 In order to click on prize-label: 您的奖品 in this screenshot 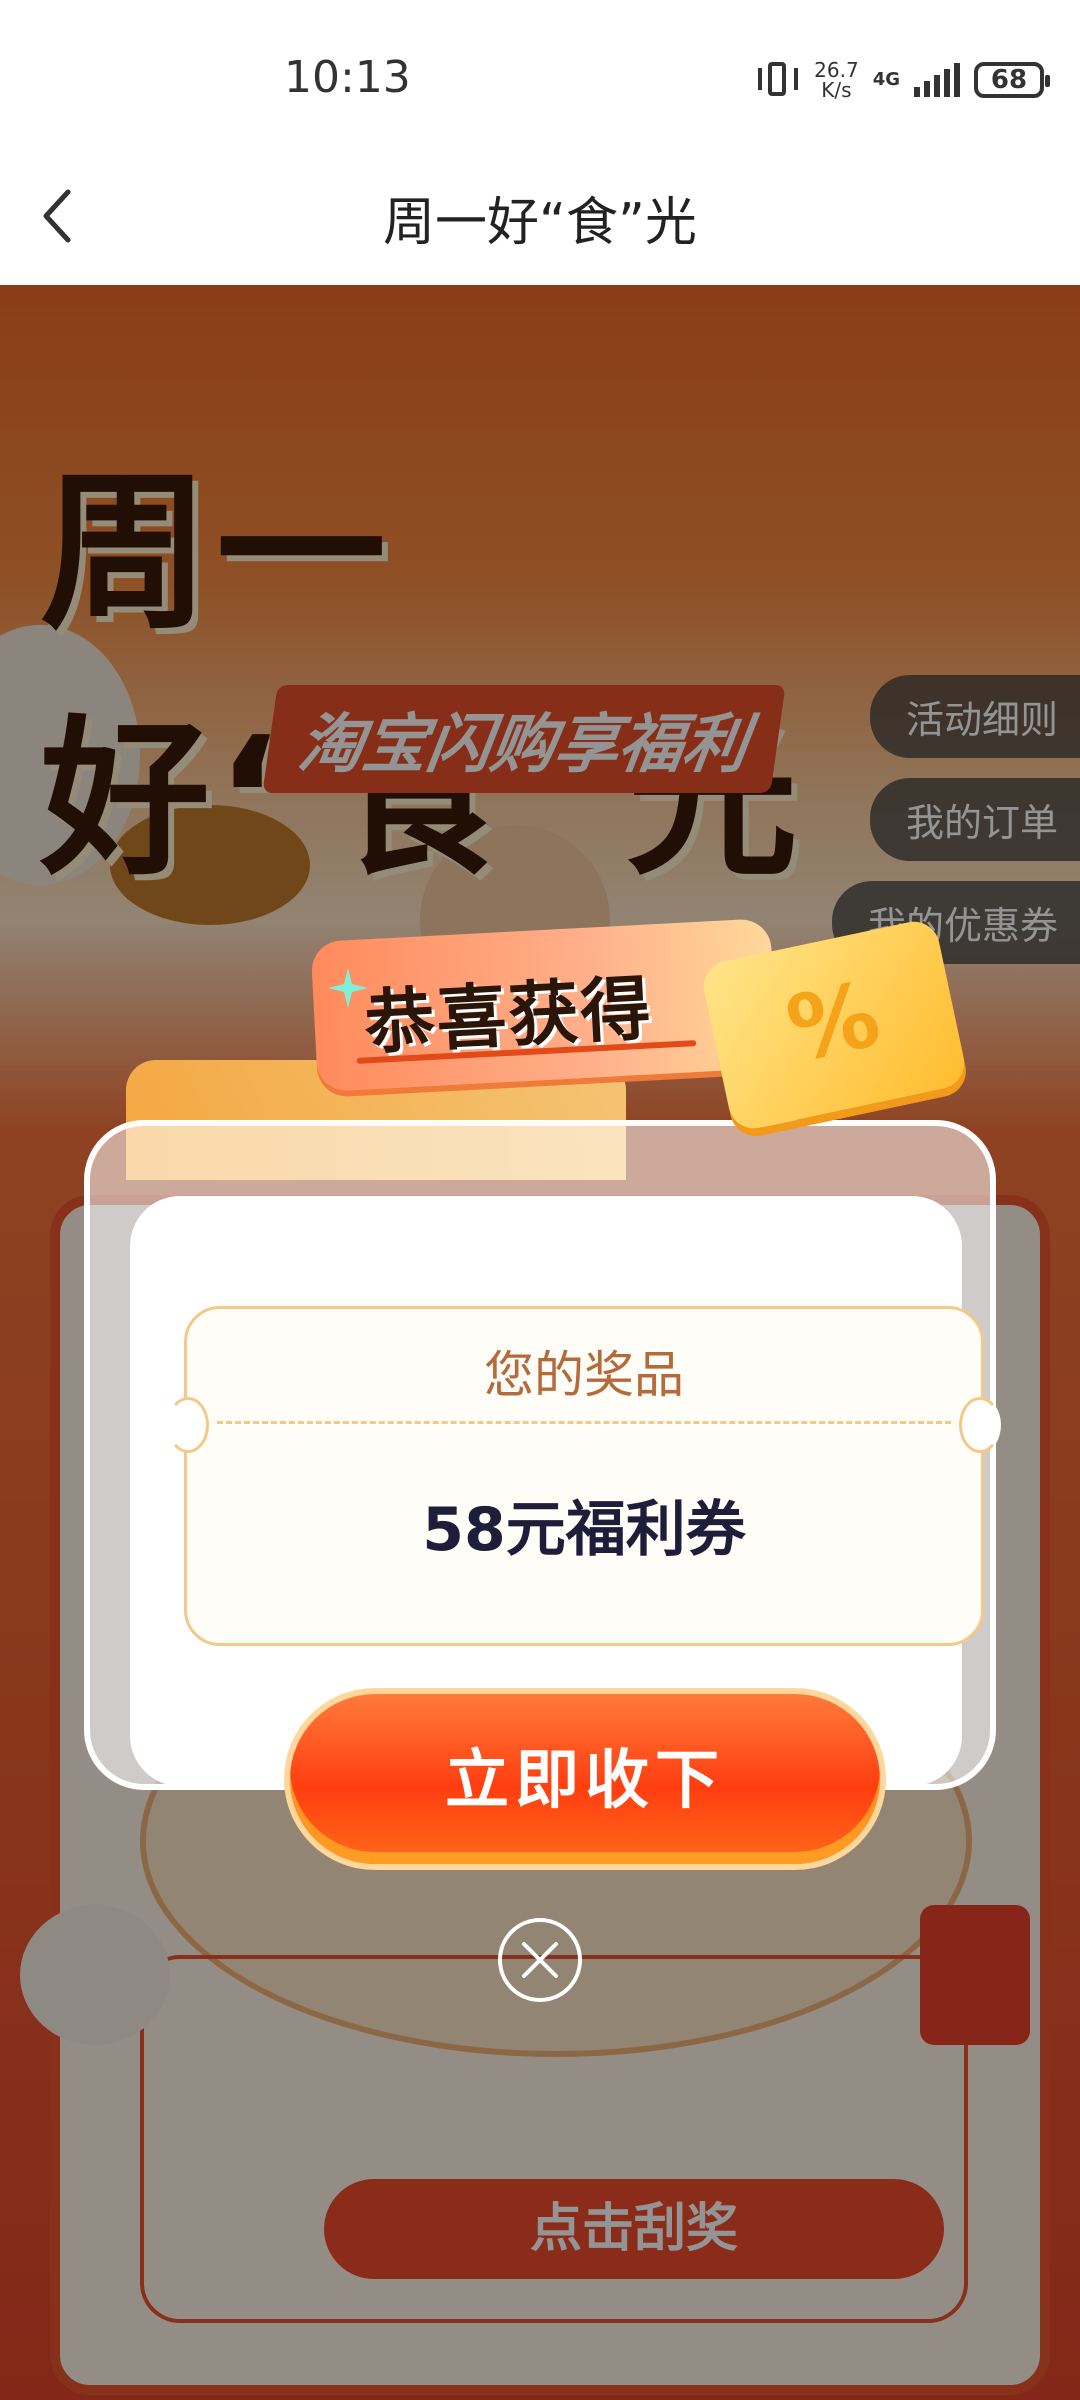, I will do `click(584, 1375)`.